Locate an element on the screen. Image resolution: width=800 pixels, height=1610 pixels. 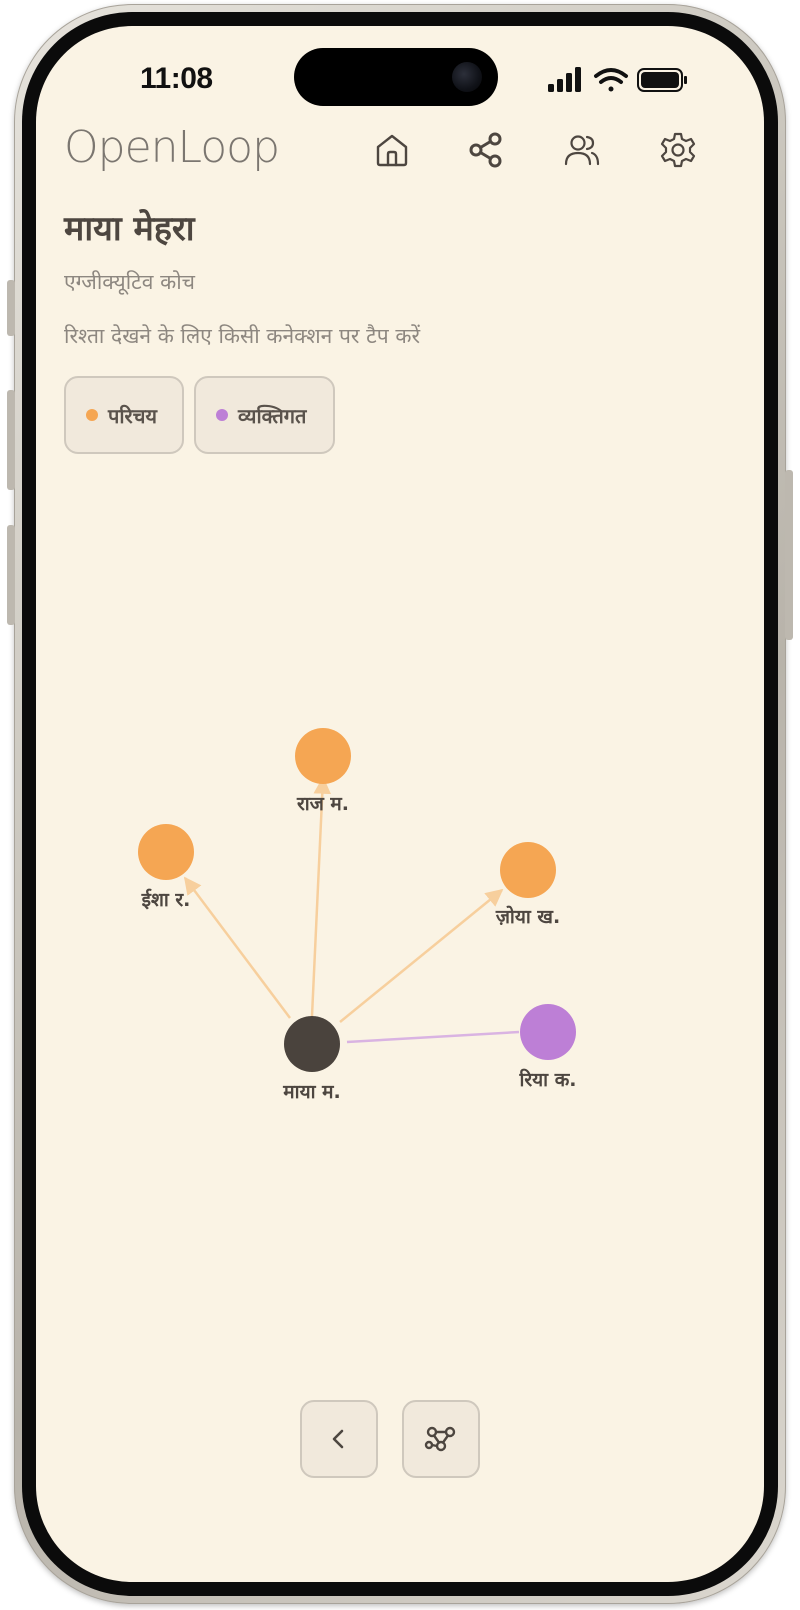
filter-chip-intro: परिचय is located at coordinates (124, 415).